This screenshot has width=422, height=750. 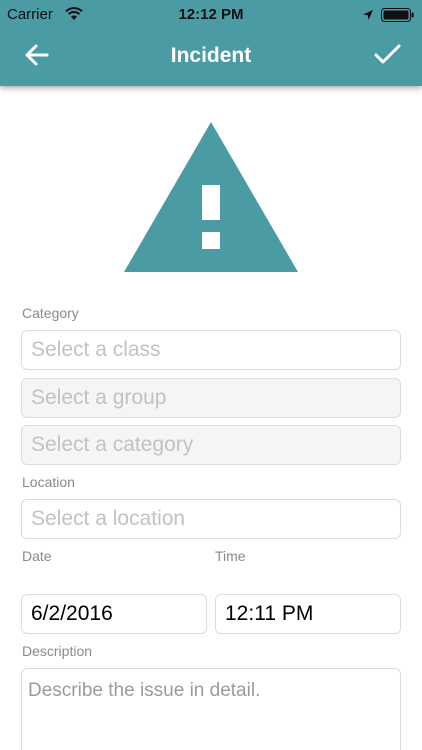 What do you see at coordinates (50, 313) in the screenshot?
I see `category-label: Category` at bounding box center [50, 313].